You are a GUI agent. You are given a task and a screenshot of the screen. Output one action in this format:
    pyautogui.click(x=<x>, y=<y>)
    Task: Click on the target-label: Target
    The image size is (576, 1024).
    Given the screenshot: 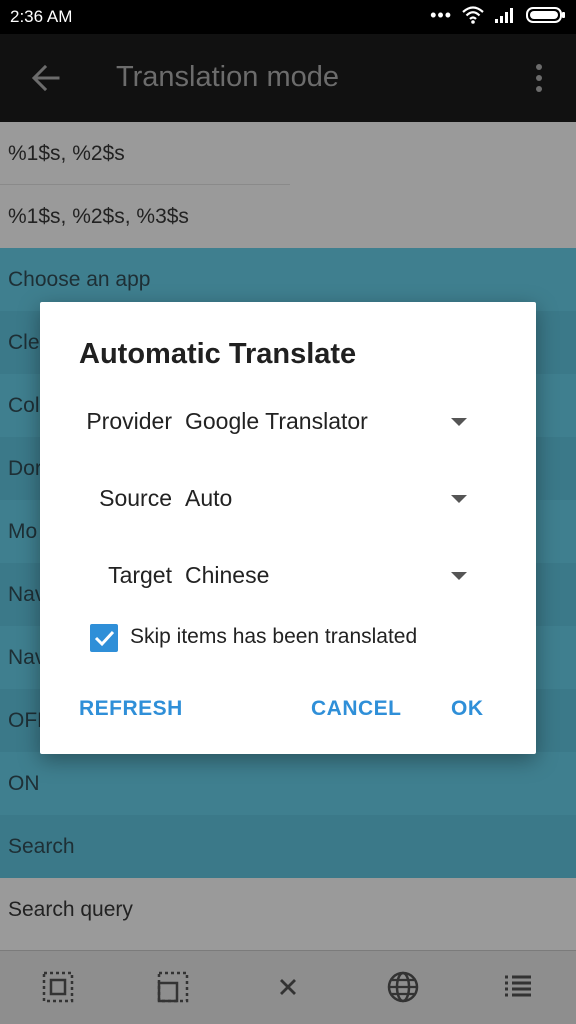 What is the action you would take?
    pyautogui.click(x=140, y=575)
    